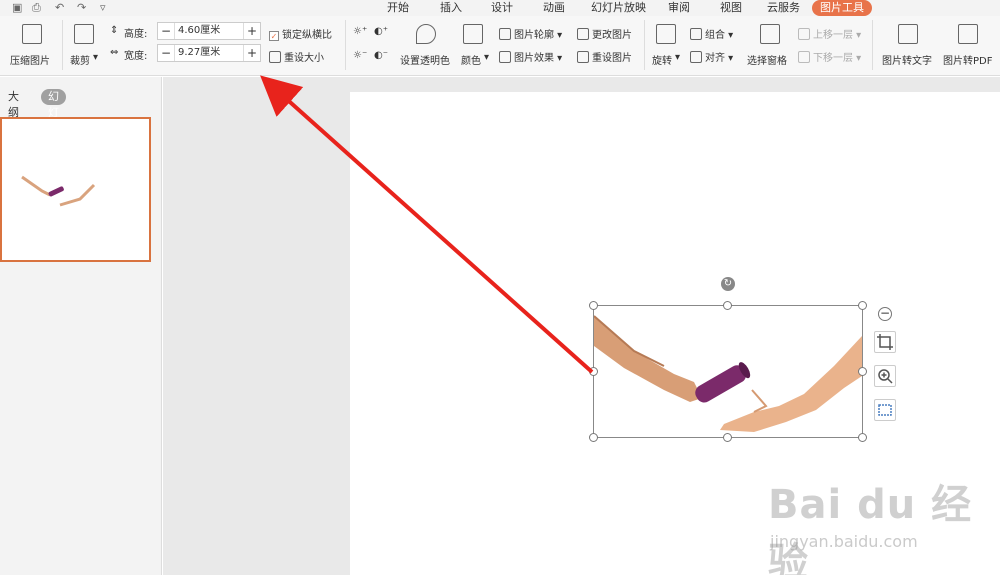 This screenshot has height=575, width=1000. I want to click on width-stepper: − 9.27厘米 +, so click(209, 53).